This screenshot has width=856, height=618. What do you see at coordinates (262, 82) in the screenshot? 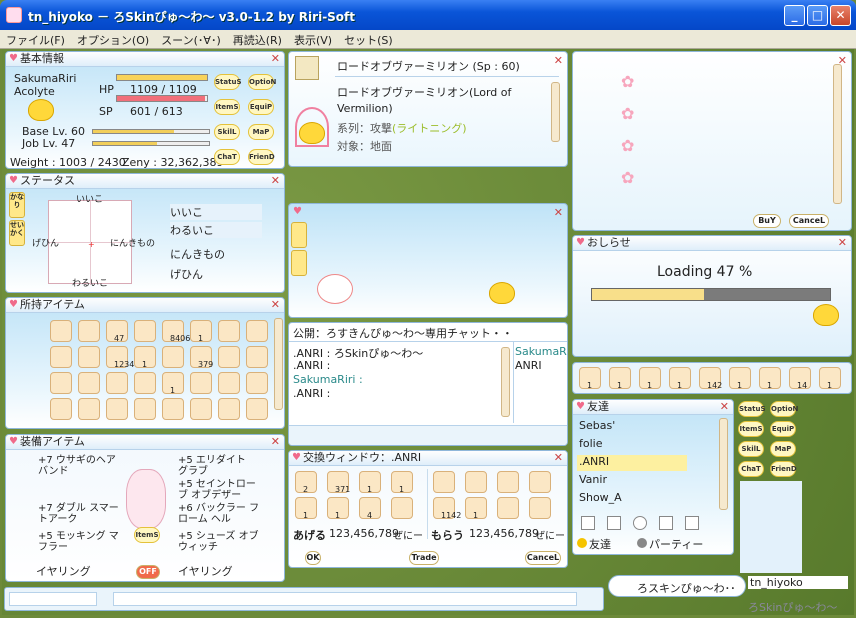
I see `option-button: OptioN` at bounding box center [262, 82].